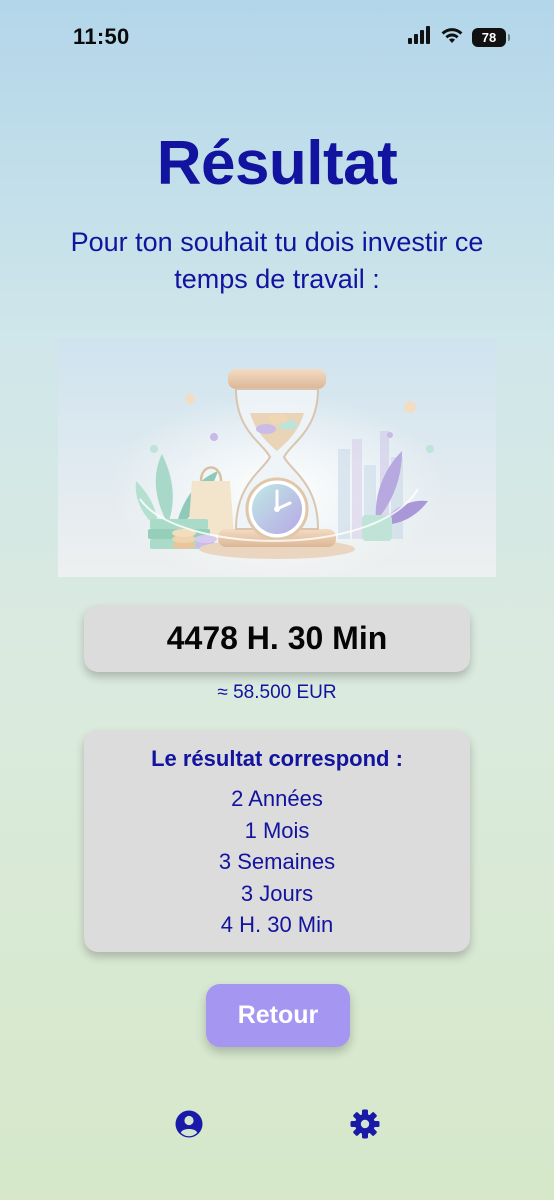  I want to click on profile-icon, so click(189, 1126).